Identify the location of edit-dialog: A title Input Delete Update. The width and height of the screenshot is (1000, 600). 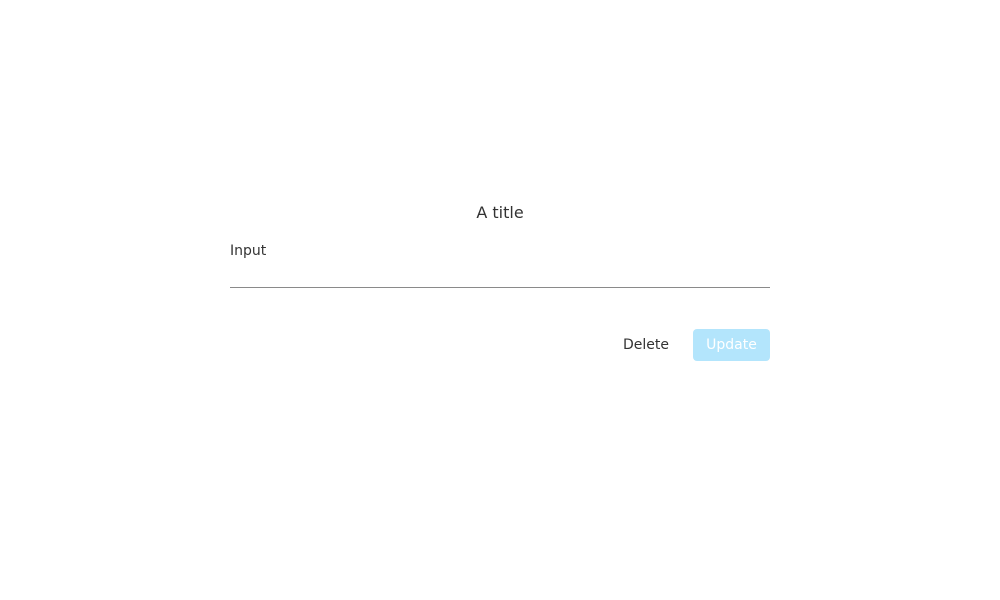
(500, 280).